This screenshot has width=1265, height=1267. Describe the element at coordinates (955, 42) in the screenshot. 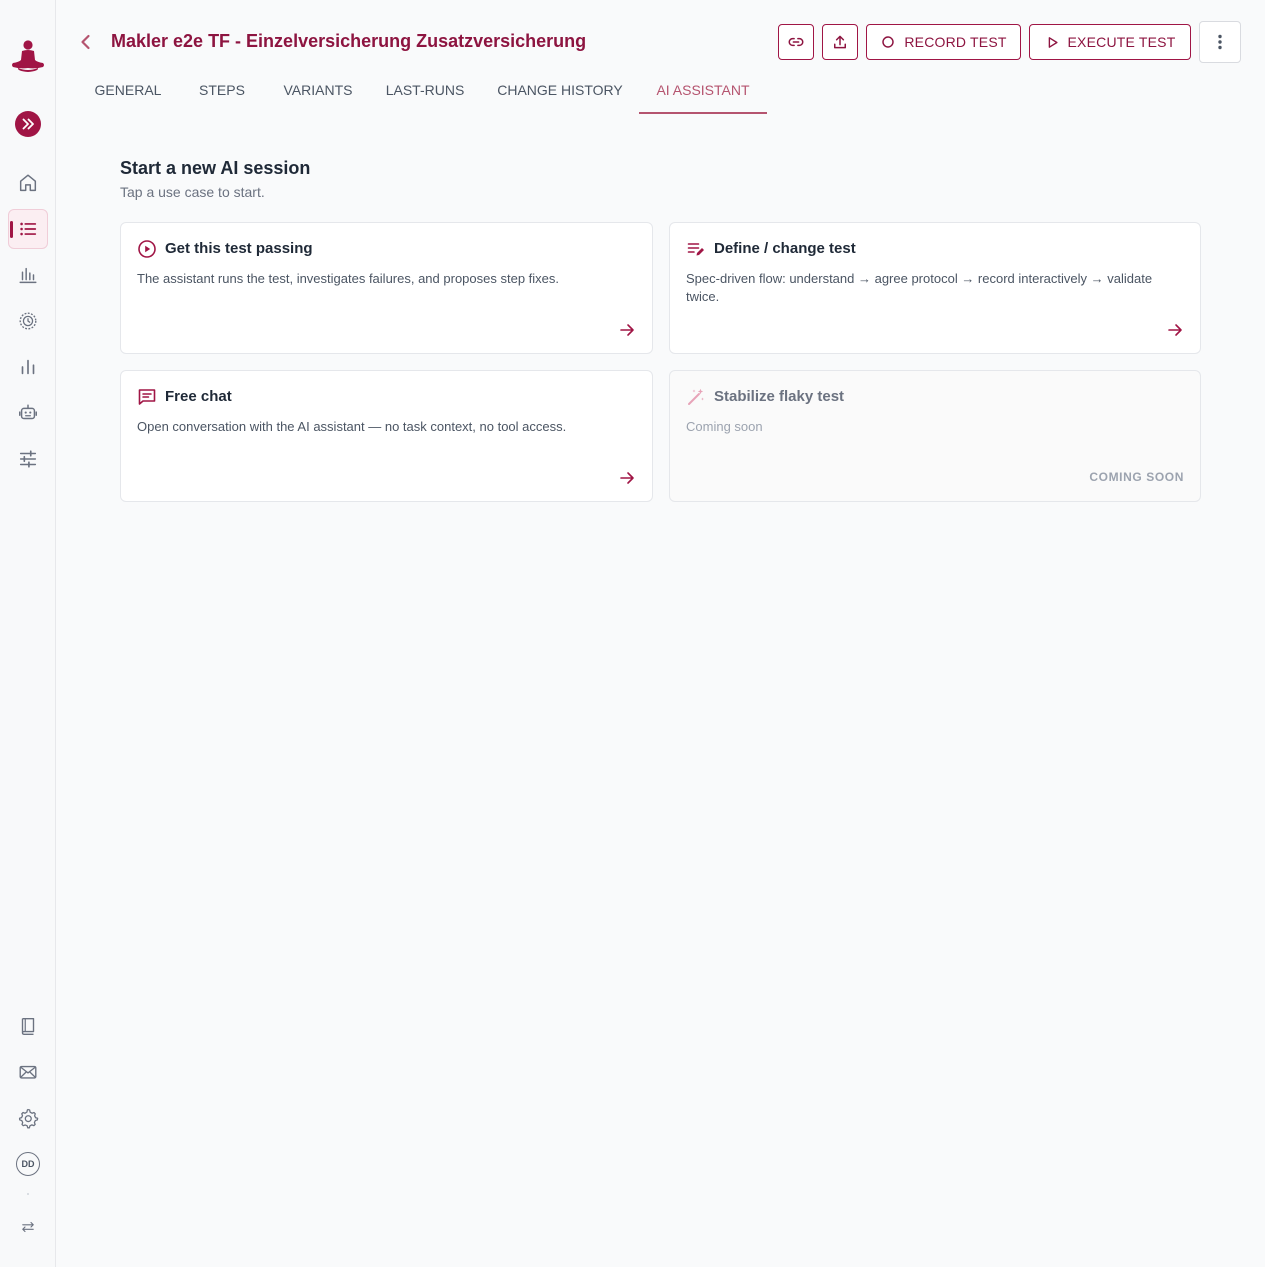

I see `record-test-label: RECORD TEST` at that location.